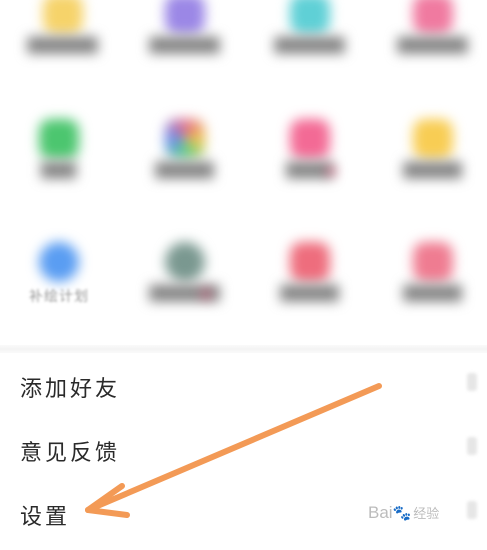 The image size is (487, 550). I want to click on section-divider, so click(243, 349).